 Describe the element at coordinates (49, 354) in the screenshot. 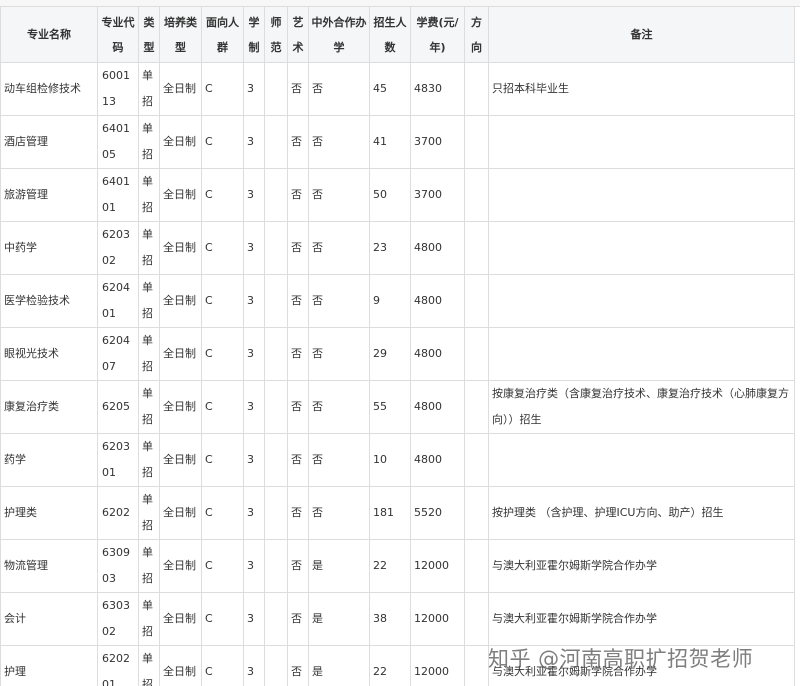

I see `cell-name: 眼视光技术` at that location.